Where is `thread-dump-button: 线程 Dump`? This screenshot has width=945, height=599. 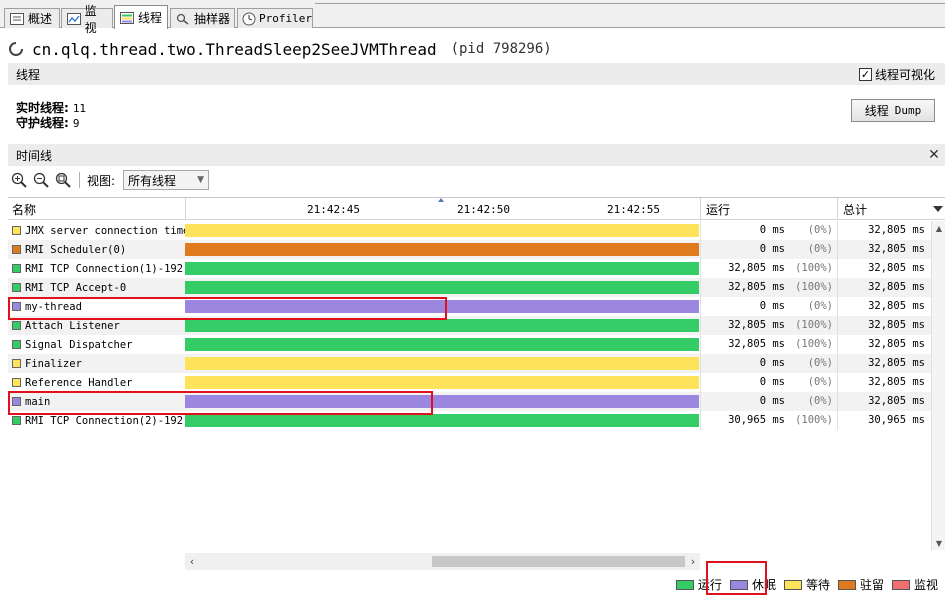
thread-dump-button: 线程 Dump is located at coordinates (893, 110).